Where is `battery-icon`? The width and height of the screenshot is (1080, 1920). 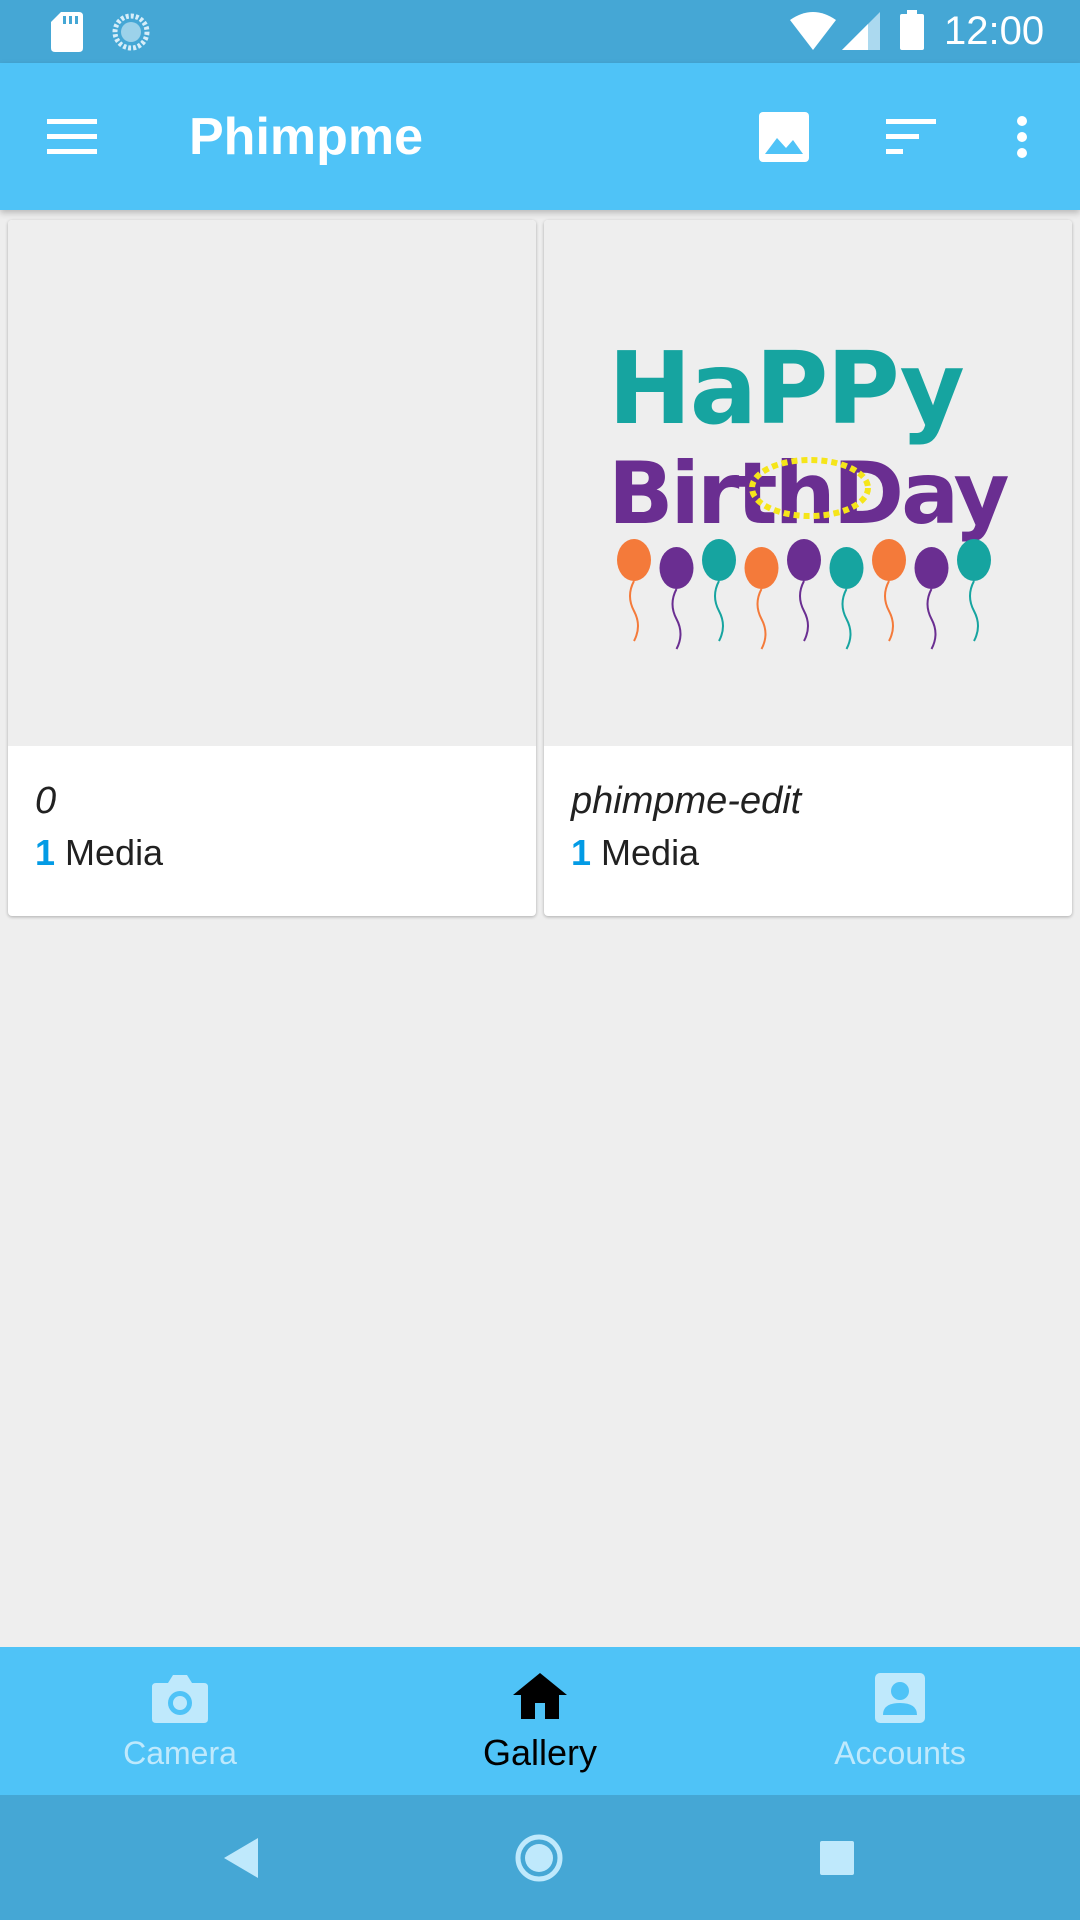
battery-icon is located at coordinates (912, 30).